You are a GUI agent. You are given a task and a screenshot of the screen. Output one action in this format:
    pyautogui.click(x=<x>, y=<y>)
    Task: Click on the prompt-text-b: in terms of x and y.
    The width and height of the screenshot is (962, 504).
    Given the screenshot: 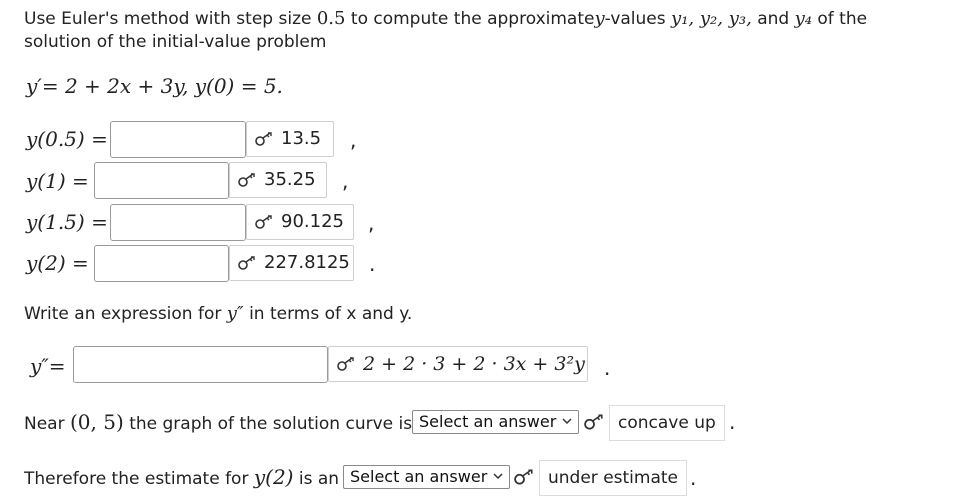 What is the action you would take?
    pyautogui.click(x=331, y=314)
    